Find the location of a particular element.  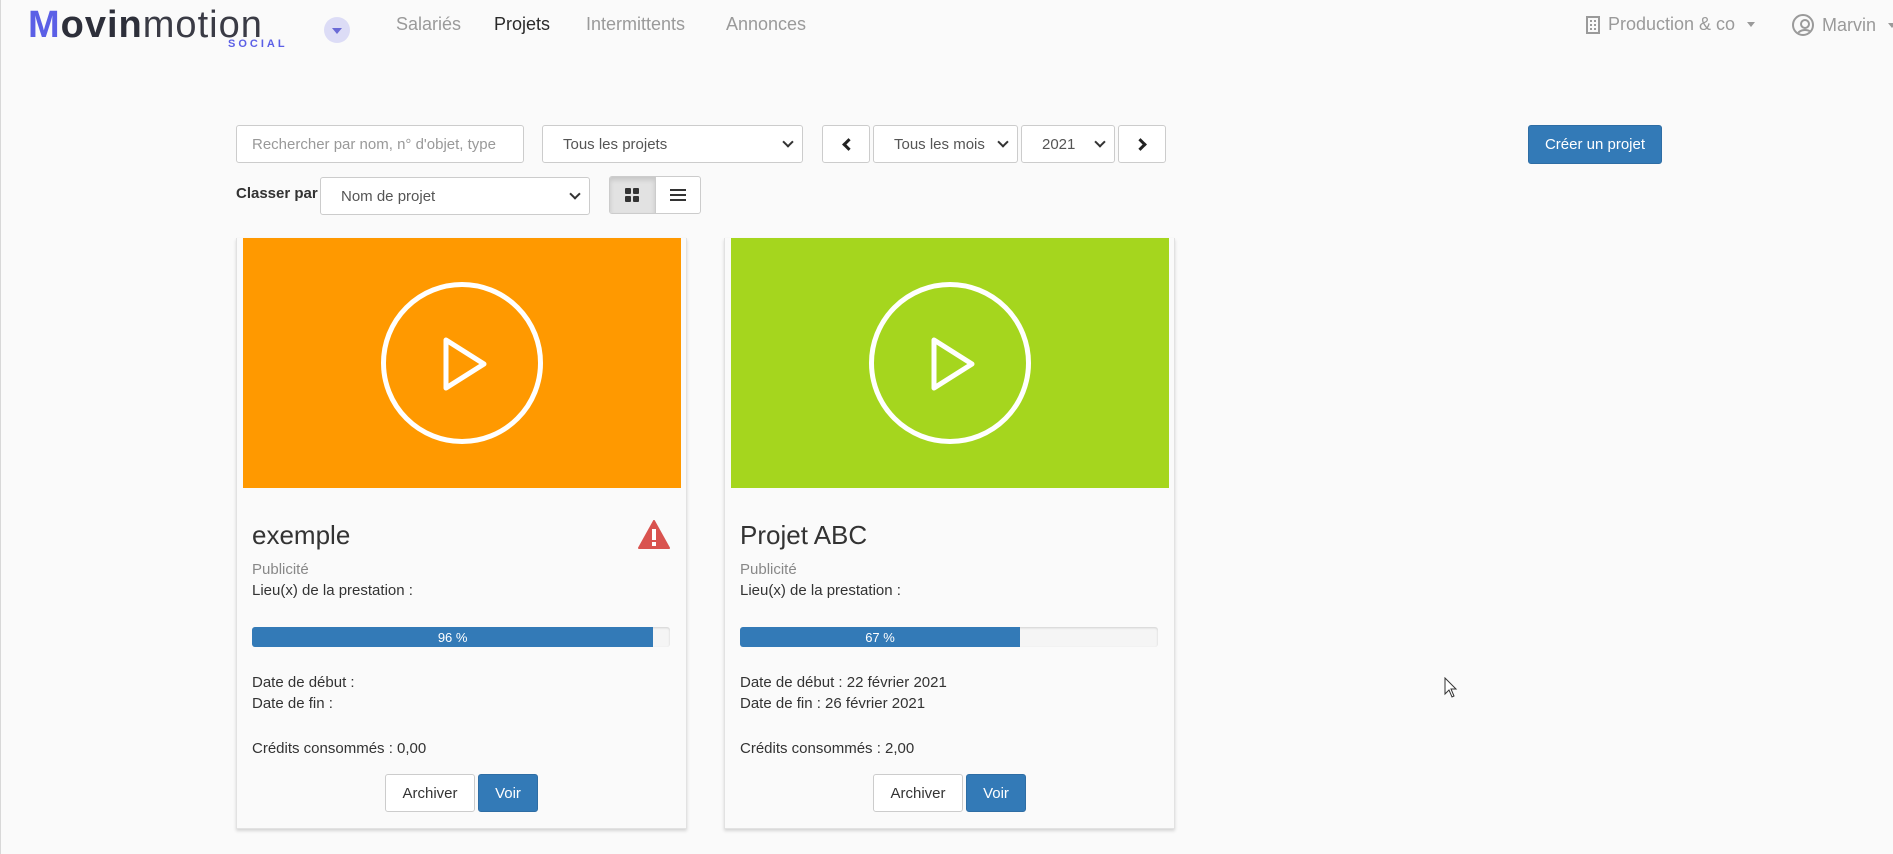

project-start-date: Date de début : is located at coordinates (303, 682).